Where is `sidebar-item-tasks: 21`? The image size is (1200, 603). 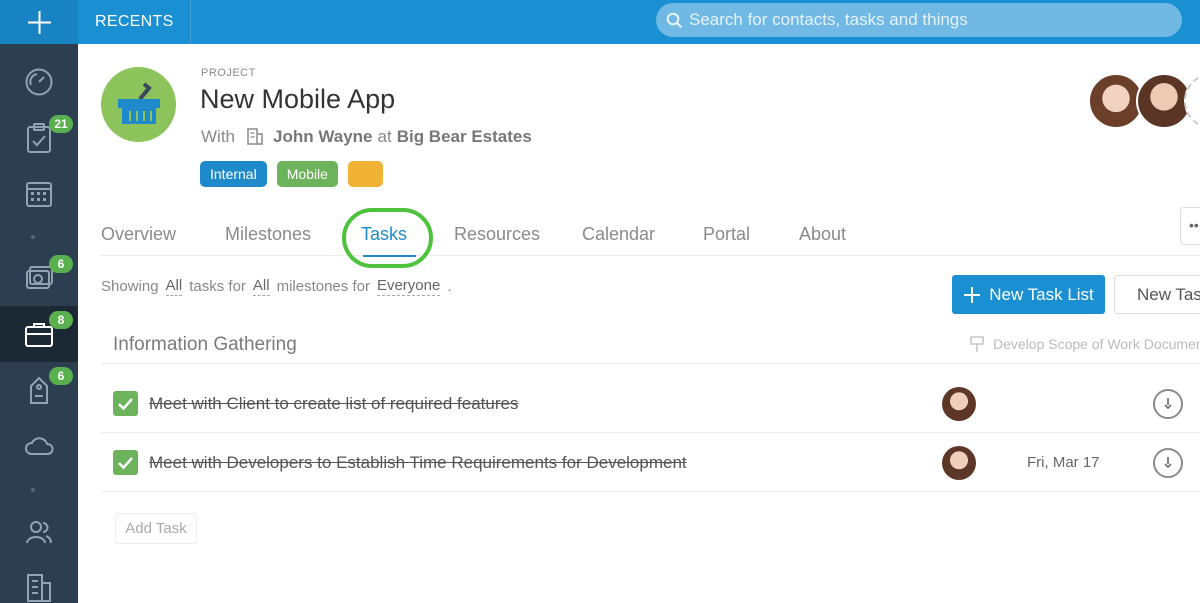 sidebar-item-tasks: 21 is located at coordinates (39, 138).